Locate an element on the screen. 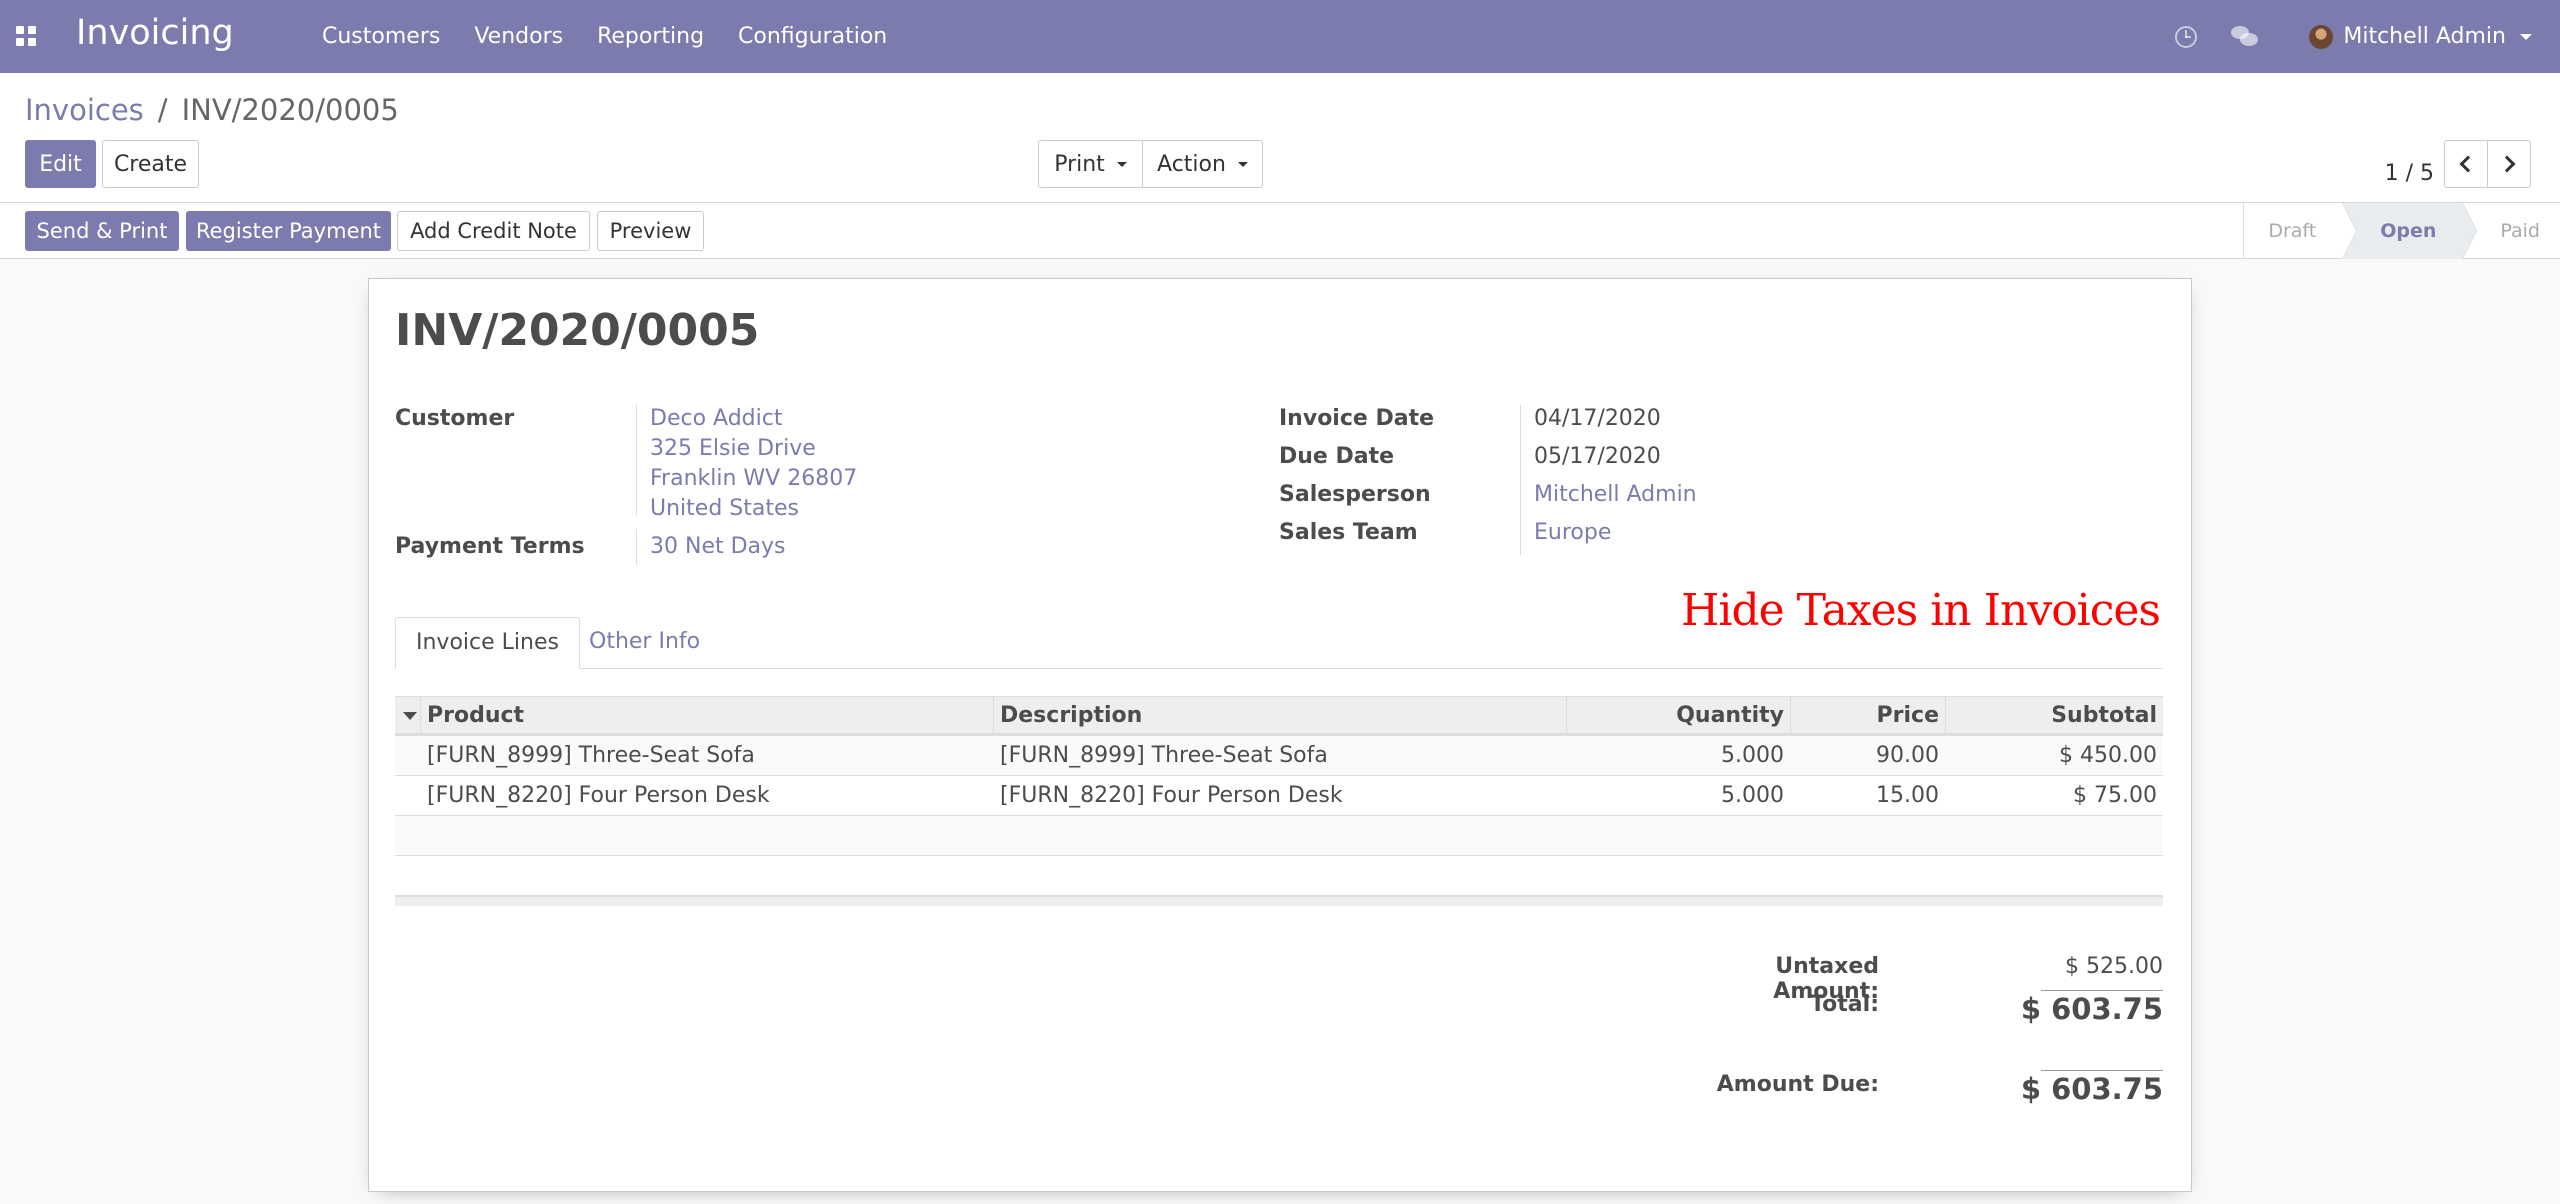  apps-menu-icon is located at coordinates (26, 36).